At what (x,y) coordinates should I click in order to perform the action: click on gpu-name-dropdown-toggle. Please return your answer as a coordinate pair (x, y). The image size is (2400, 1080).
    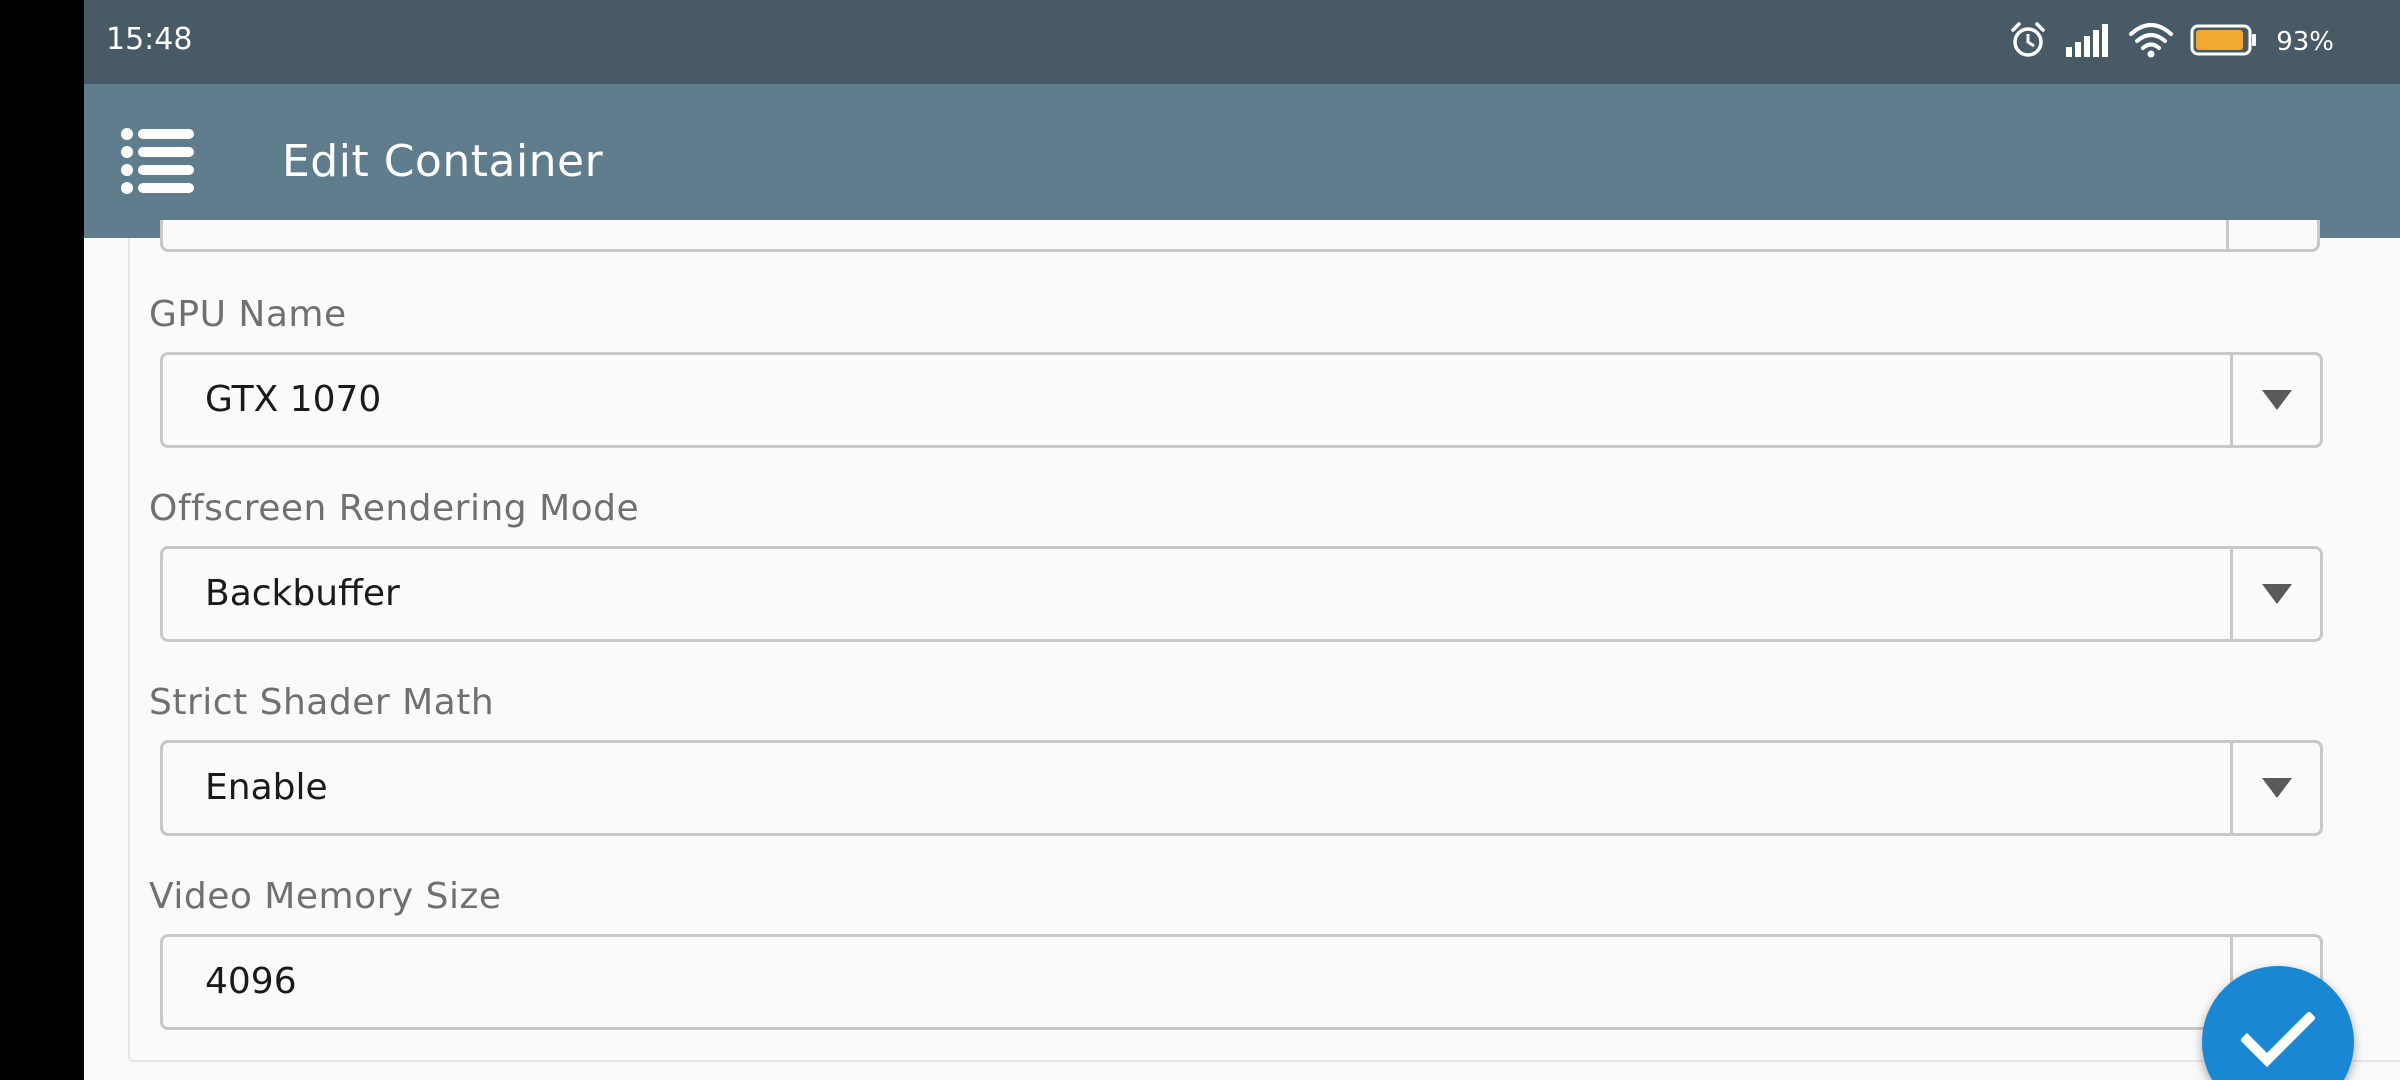
    Looking at the image, I should click on (2275, 400).